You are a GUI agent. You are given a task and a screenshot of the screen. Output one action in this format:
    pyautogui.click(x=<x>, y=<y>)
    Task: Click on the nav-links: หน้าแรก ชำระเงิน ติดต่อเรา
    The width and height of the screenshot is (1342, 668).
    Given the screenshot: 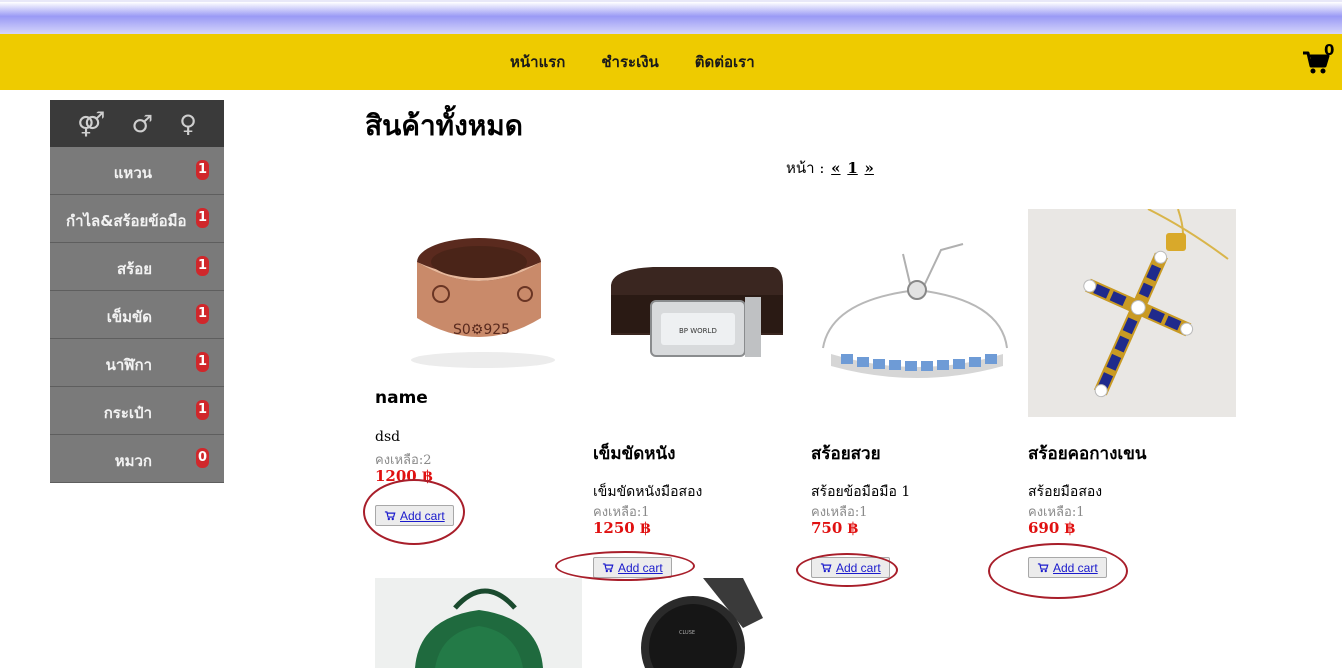 What is the action you would take?
    pyautogui.click(x=632, y=62)
    